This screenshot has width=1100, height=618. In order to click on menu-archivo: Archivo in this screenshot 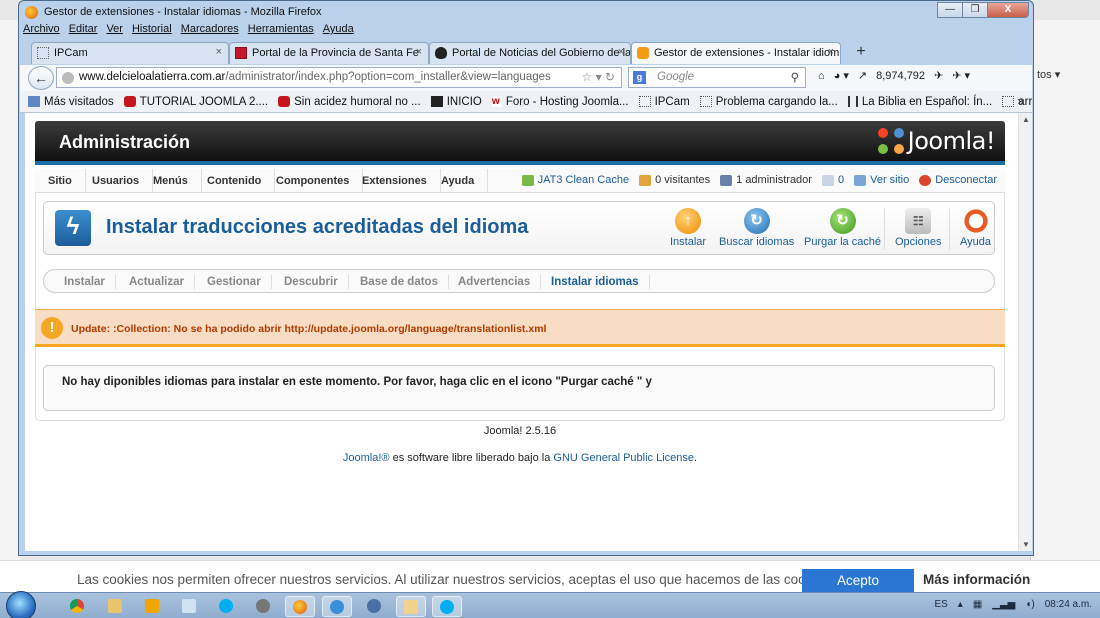, I will do `click(41, 32)`.